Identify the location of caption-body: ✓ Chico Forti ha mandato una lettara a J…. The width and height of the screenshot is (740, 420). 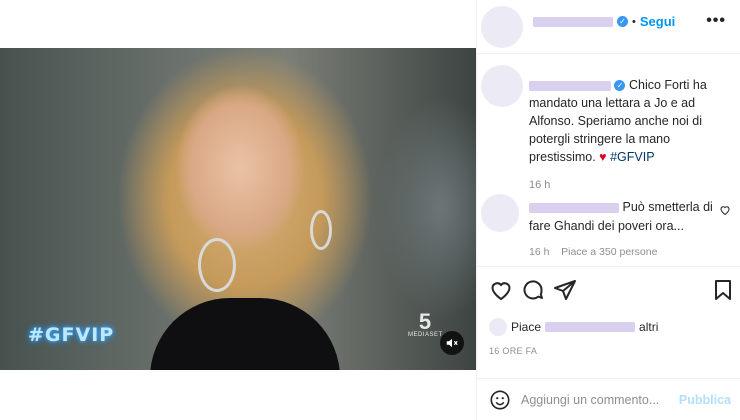
(632, 135).